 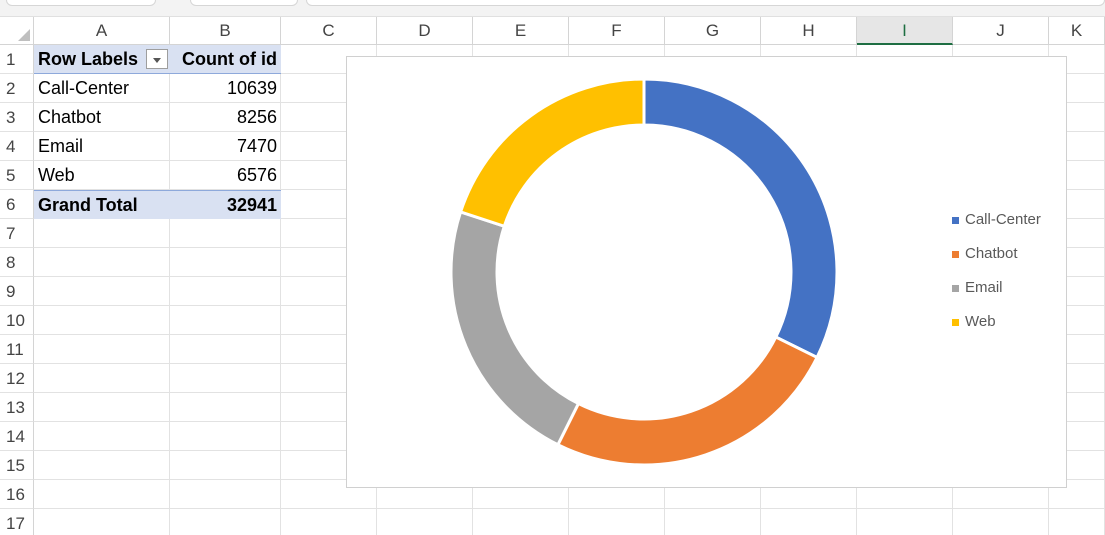 I want to click on column-header-j: J, so click(x=1001, y=31).